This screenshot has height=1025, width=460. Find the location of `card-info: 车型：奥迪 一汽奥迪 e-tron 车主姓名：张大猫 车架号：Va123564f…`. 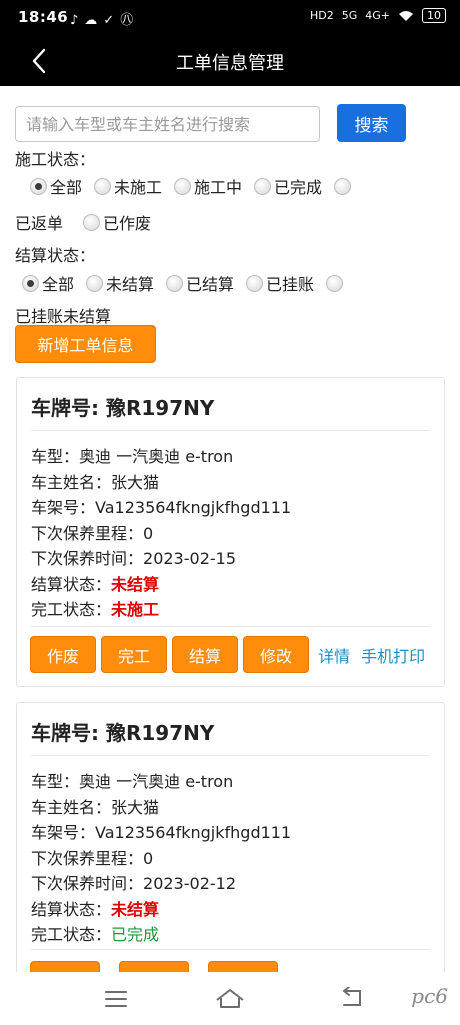

card-info: 车型：奥迪 一汽奥迪 e-tron 车主姓名：张大猫 车架号：Va123564f… is located at coordinates (161, 533).